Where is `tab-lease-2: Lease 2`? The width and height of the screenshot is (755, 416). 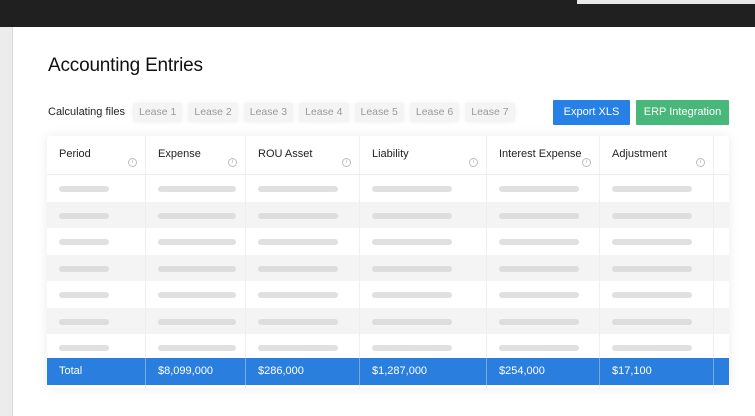 tab-lease-2: Lease 2 is located at coordinates (213, 112).